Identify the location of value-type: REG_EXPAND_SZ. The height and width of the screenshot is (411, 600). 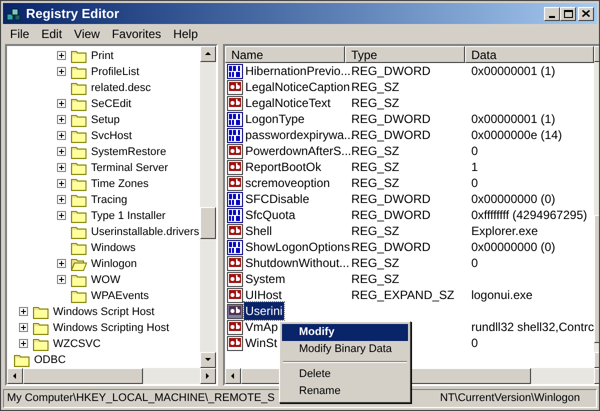
(402, 295).